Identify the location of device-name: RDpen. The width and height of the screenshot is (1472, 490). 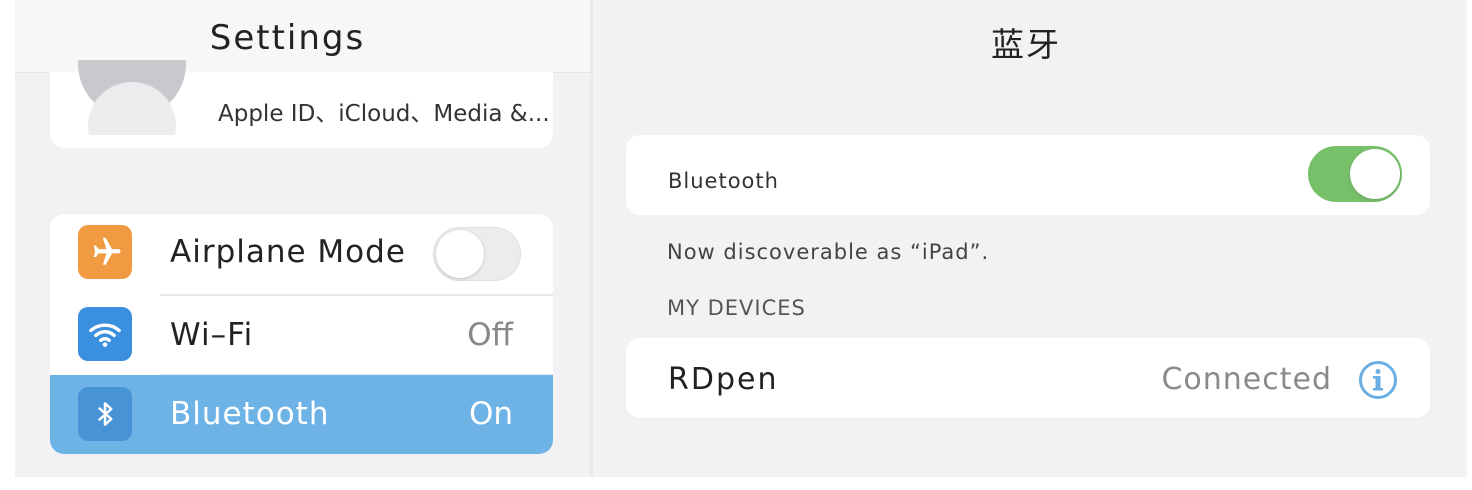
(723, 379).